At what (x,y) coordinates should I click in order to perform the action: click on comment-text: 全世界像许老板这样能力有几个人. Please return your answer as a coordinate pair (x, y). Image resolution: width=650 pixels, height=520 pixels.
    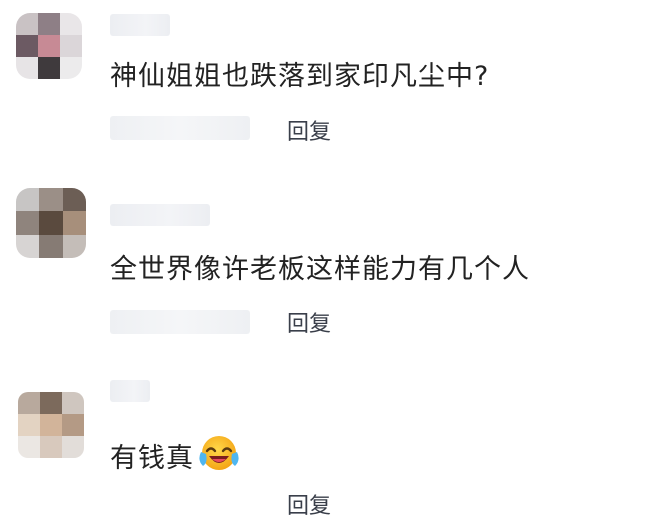
    Looking at the image, I should click on (320, 269).